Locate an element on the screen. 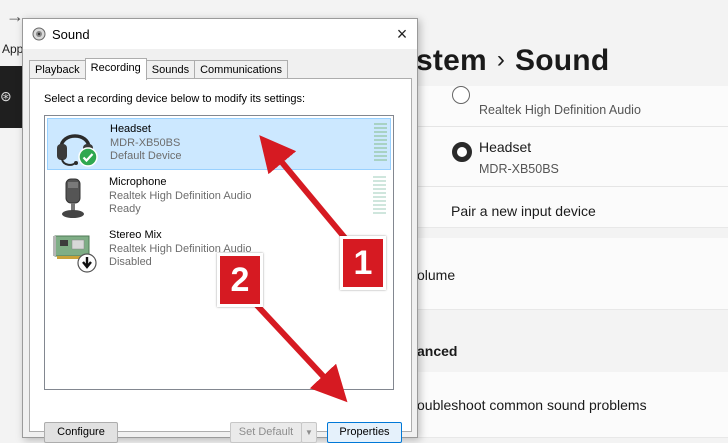 The image size is (728, 443). tab-strip: Playback Recording Sounds Communications is located at coordinates (159, 69).